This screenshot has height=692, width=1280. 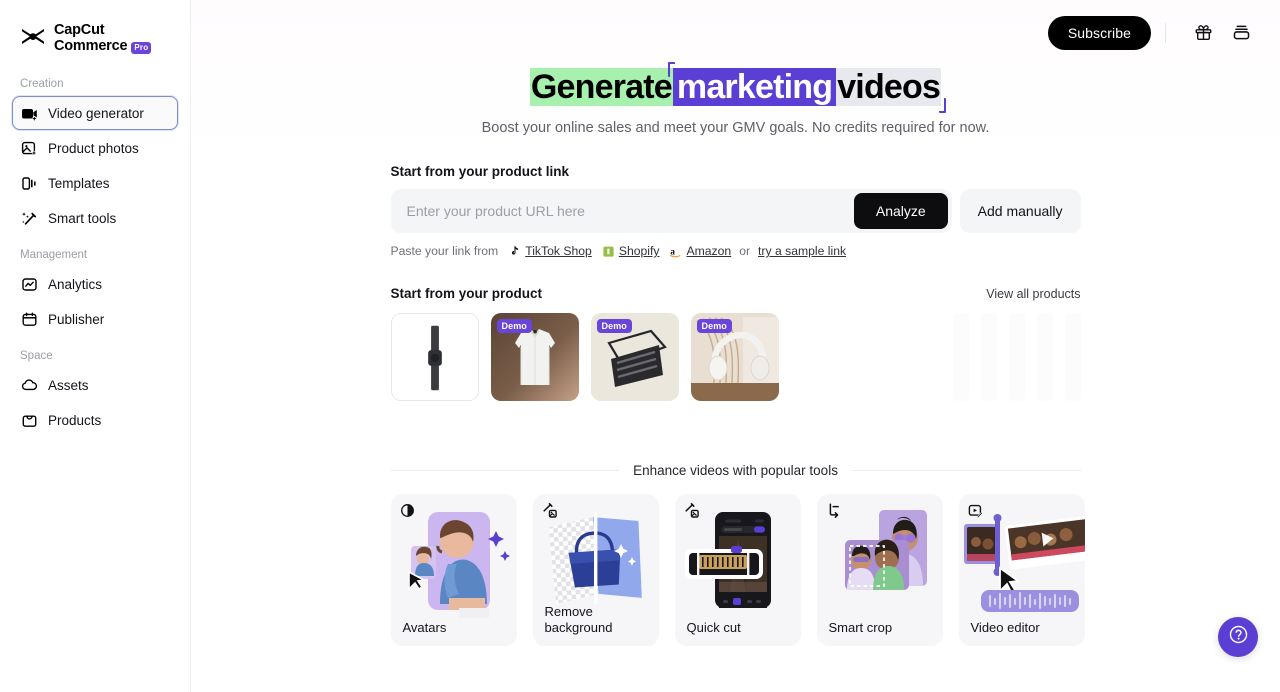 I want to click on templates-icon, so click(x=29, y=183).